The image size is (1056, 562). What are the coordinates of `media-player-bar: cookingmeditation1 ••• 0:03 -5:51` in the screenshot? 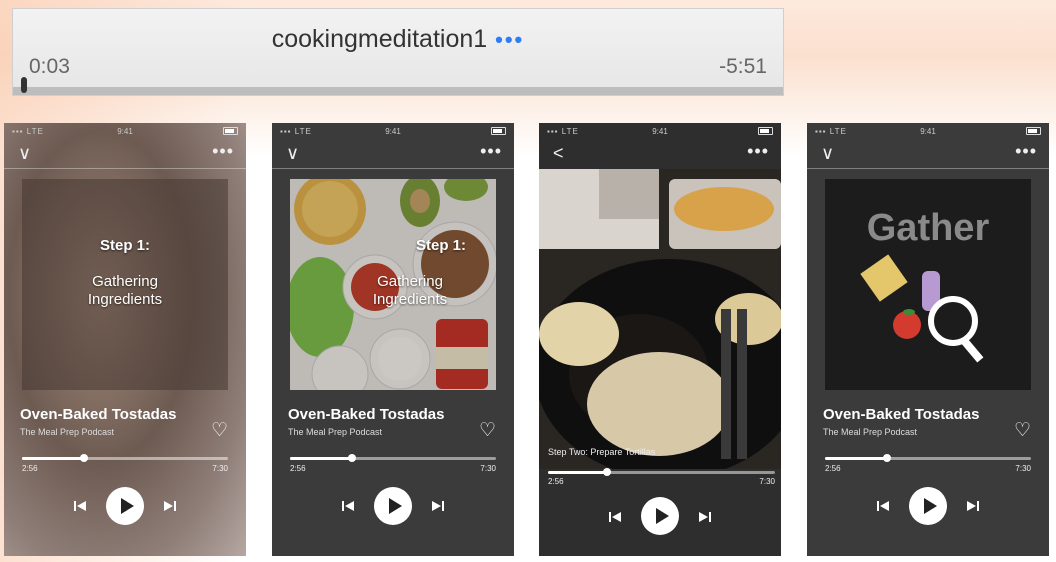 It's located at (398, 52).